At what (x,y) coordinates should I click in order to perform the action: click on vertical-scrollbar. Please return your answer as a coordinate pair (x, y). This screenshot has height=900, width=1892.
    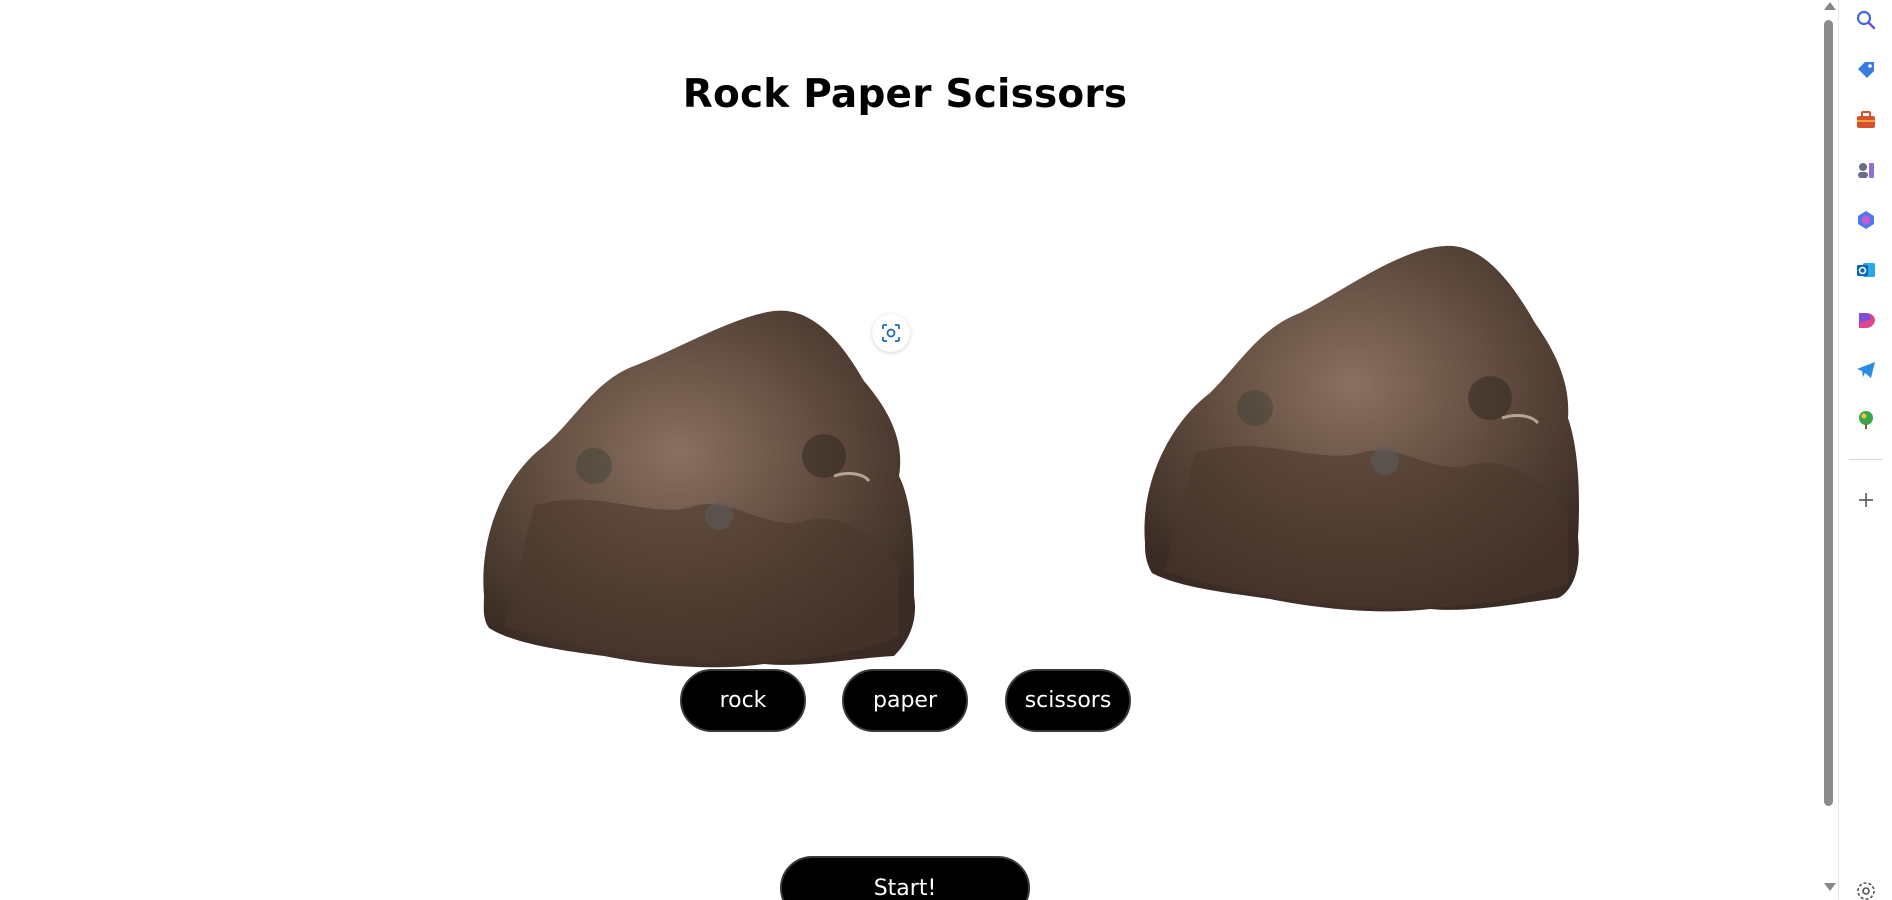
    Looking at the image, I should click on (1829, 450).